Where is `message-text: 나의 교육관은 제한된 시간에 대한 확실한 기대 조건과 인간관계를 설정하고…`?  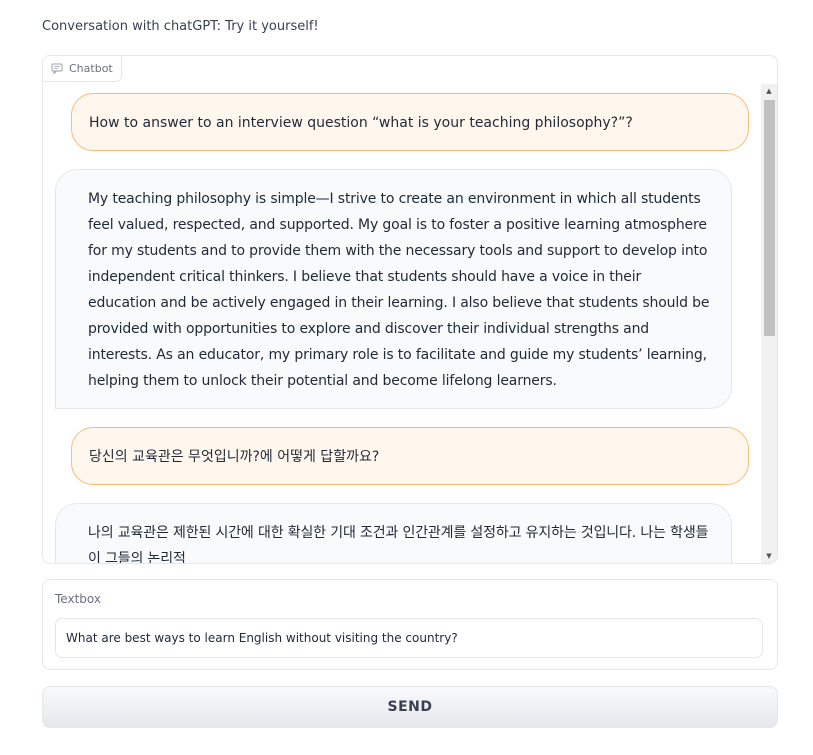 message-text: 나의 교육관은 제한된 시간에 대한 확실한 기대 조건과 인간관계를 설정하고… is located at coordinates (398, 544).